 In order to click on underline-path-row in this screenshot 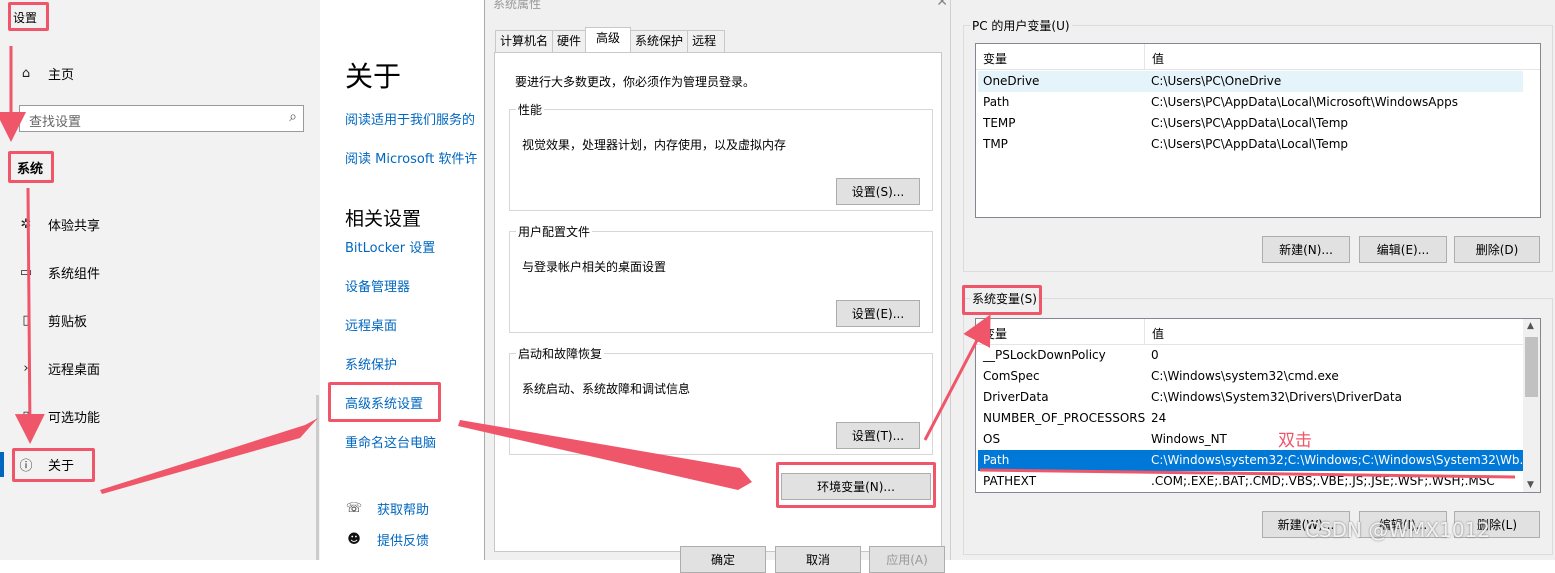, I will do `click(1247, 473)`.